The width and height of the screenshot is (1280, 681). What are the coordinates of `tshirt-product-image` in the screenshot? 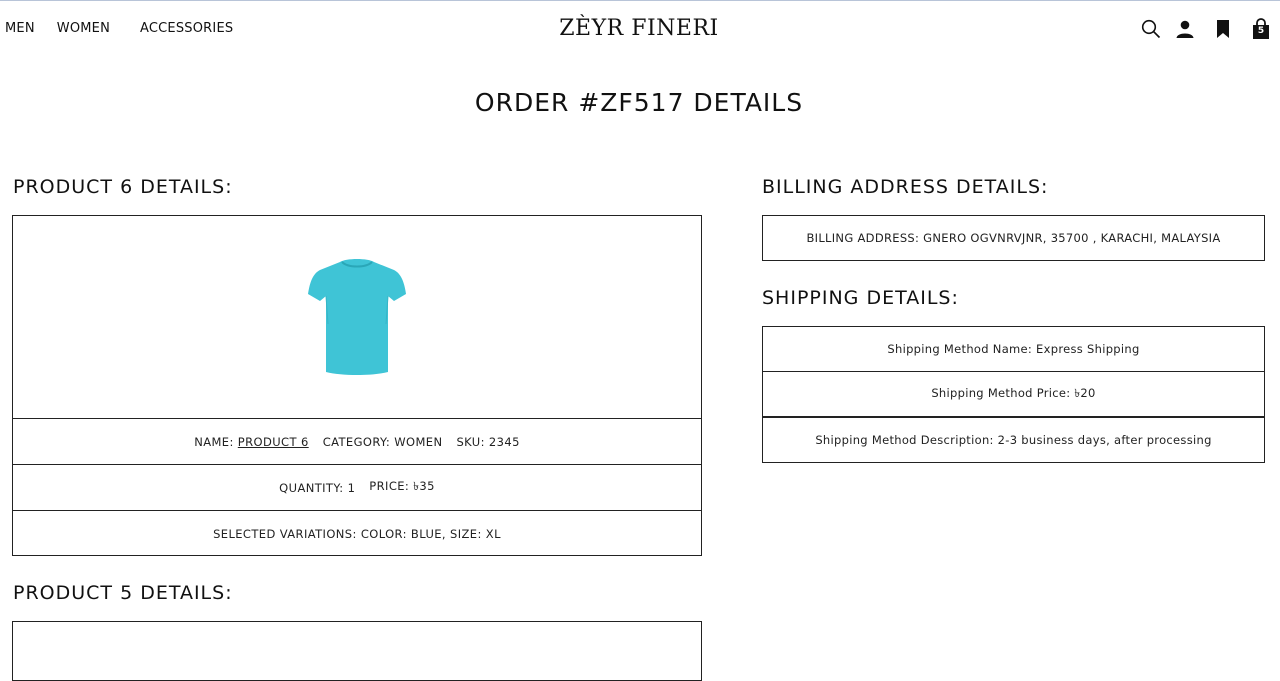 It's located at (357, 317).